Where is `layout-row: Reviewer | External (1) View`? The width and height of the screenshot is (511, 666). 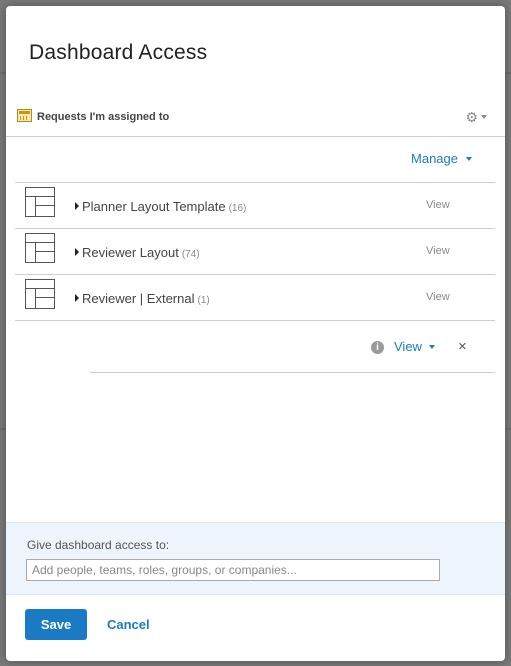 layout-row: Reviewer | External (1) View is located at coordinates (255, 298).